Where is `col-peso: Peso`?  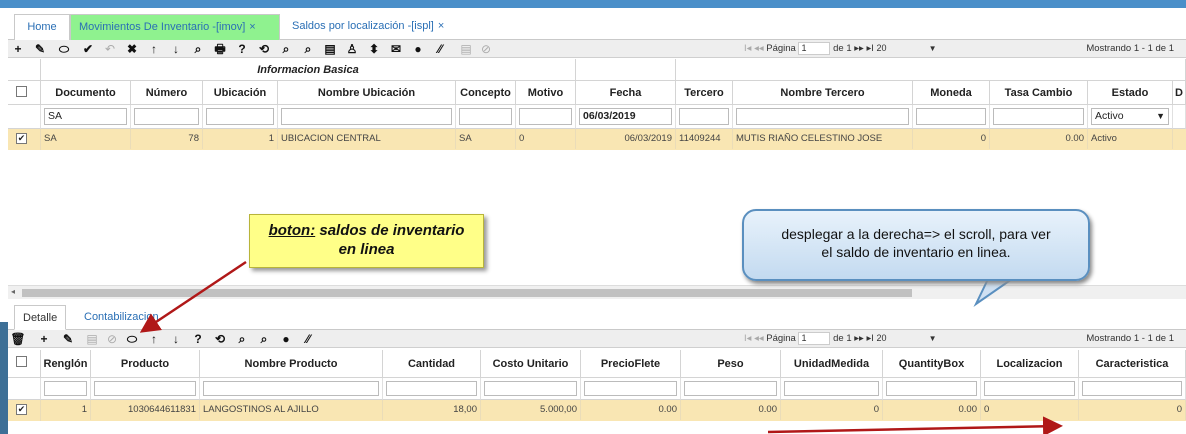
col-peso: Peso is located at coordinates (731, 364).